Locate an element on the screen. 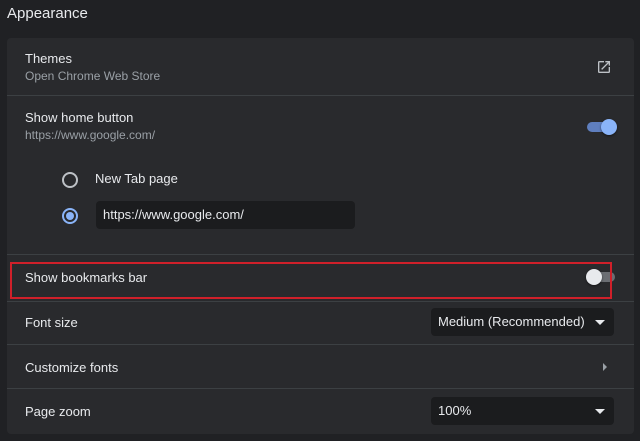  new-tab-radio is located at coordinates (70, 180).